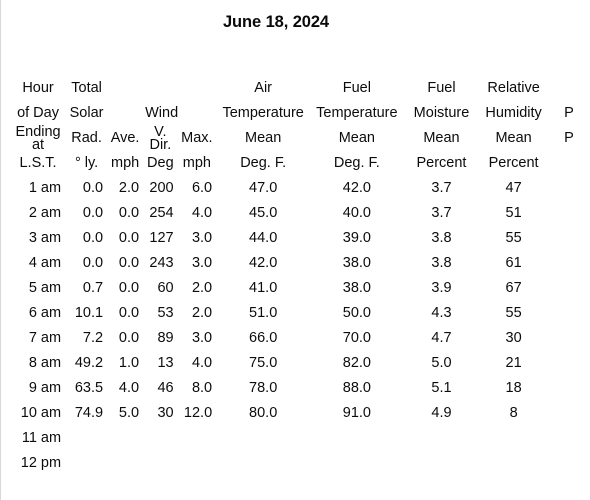  Describe the element at coordinates (300, 388) in the screenshot. I see `table-row: 9 am 63.5 4.0 46 8.0 78.0 88.0 5.1 18` at that location.